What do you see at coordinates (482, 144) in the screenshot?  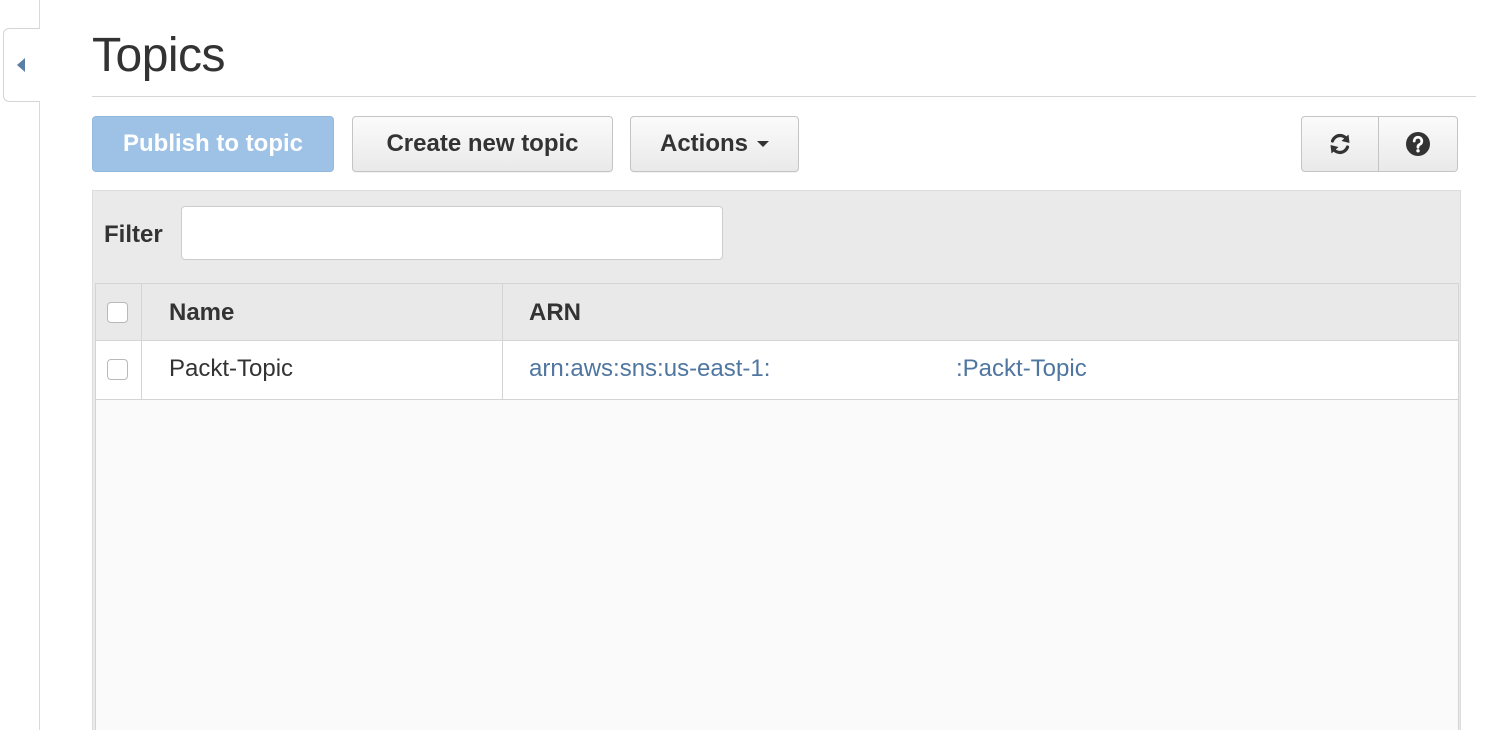 I see `create-new-topic-button: Create new topic` at bounding box center [482, 144].